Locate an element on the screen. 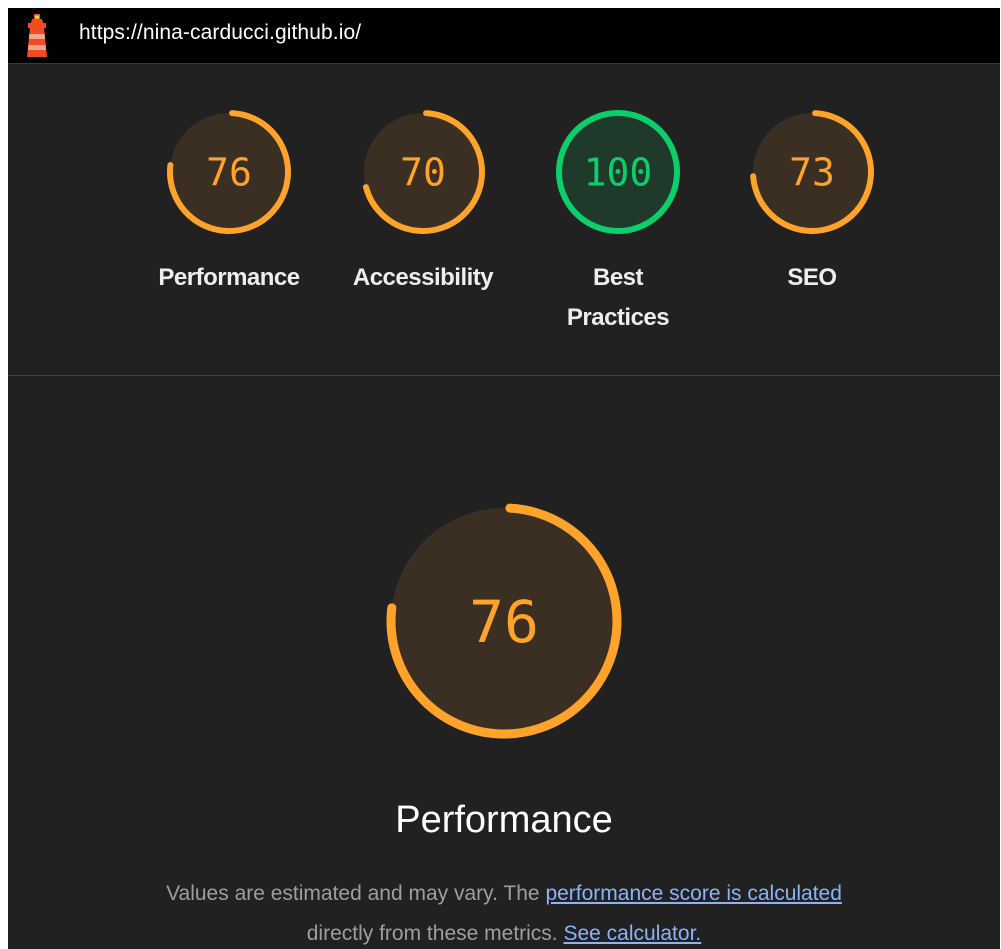 This screenshot has height=949, width=1001. gauge-best-practices-ring: 100 is located at coordinates (618, 172).